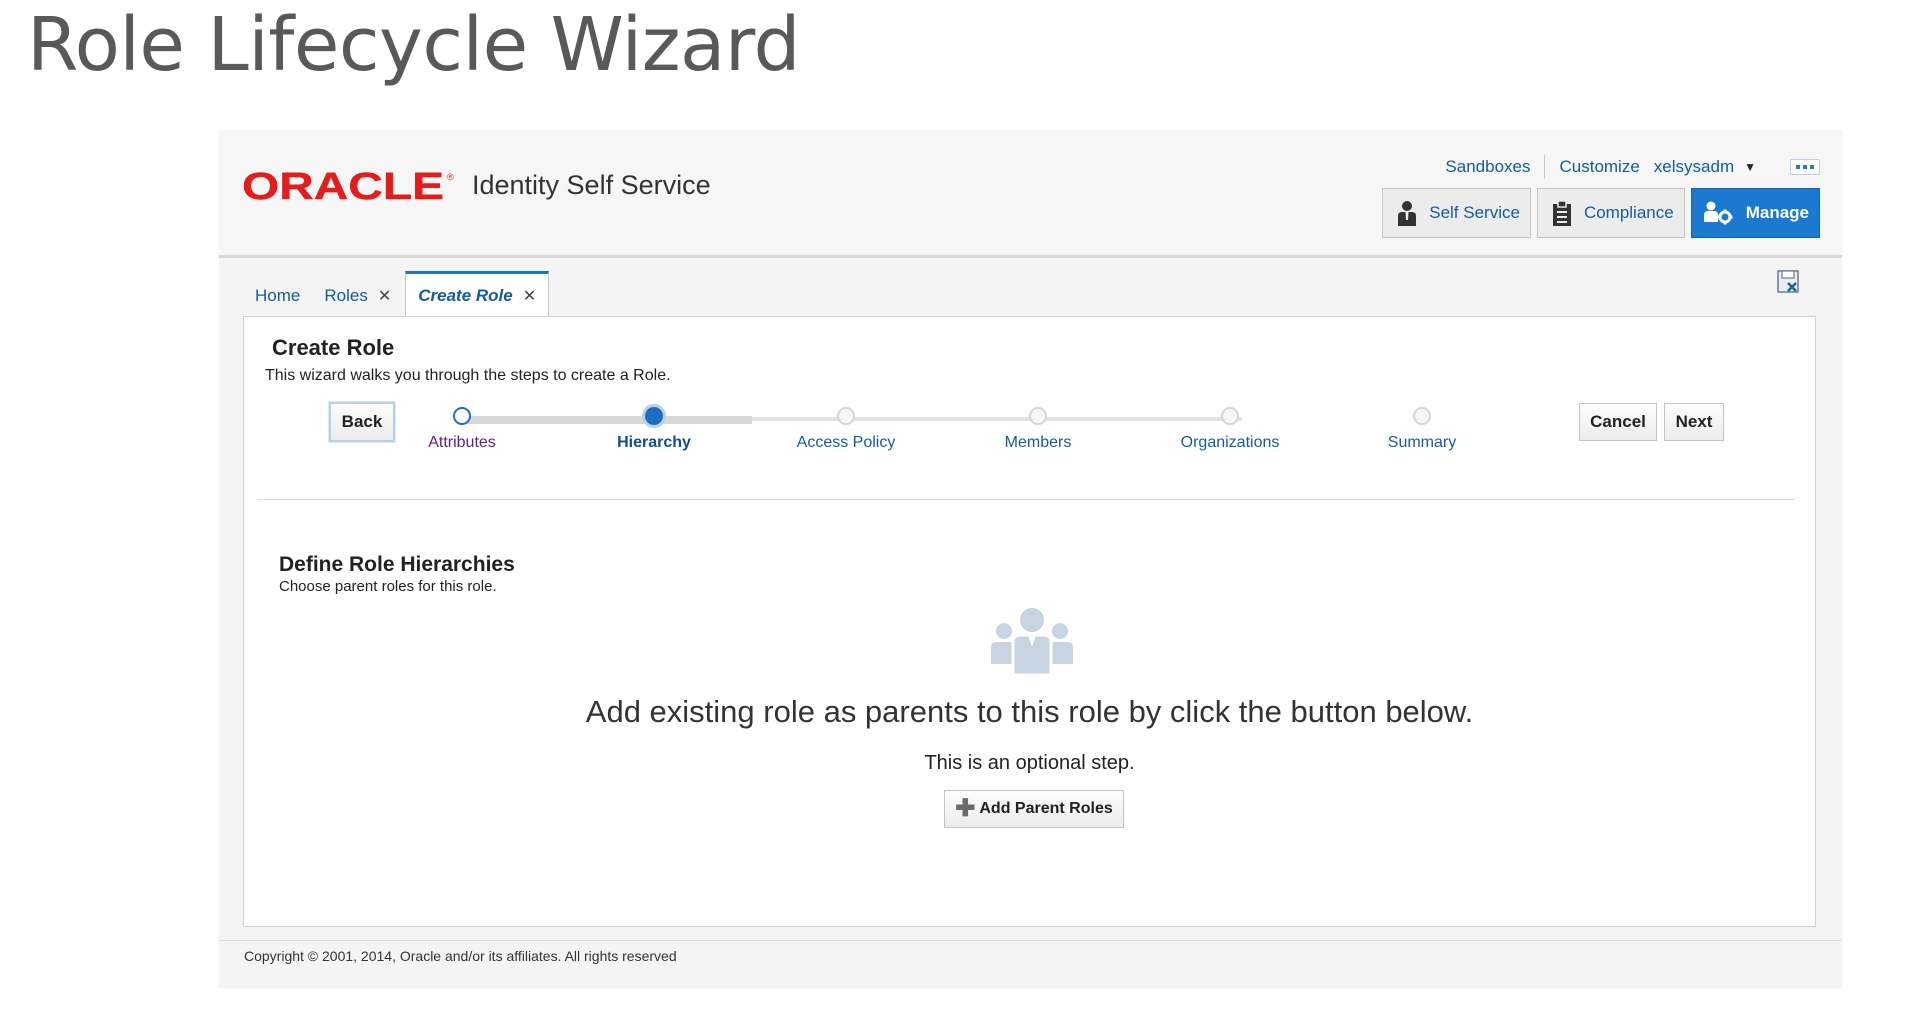 This screenshot has height=1011, width=1920. I want to click on step-label: Members, so click(1038, 442).